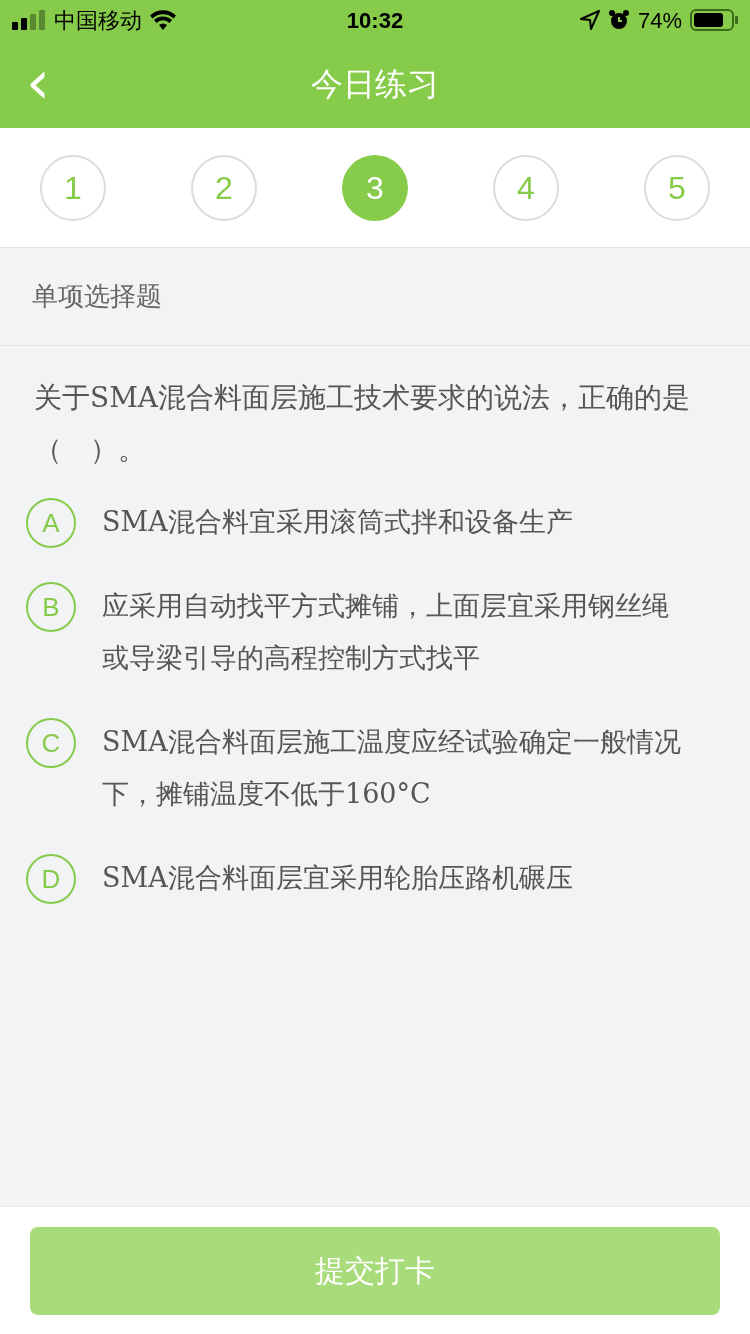  What do you see at coordinates (677, 187) in the screenshot?
I see `question-number-tab: 5` at bounding box center [677, 187].